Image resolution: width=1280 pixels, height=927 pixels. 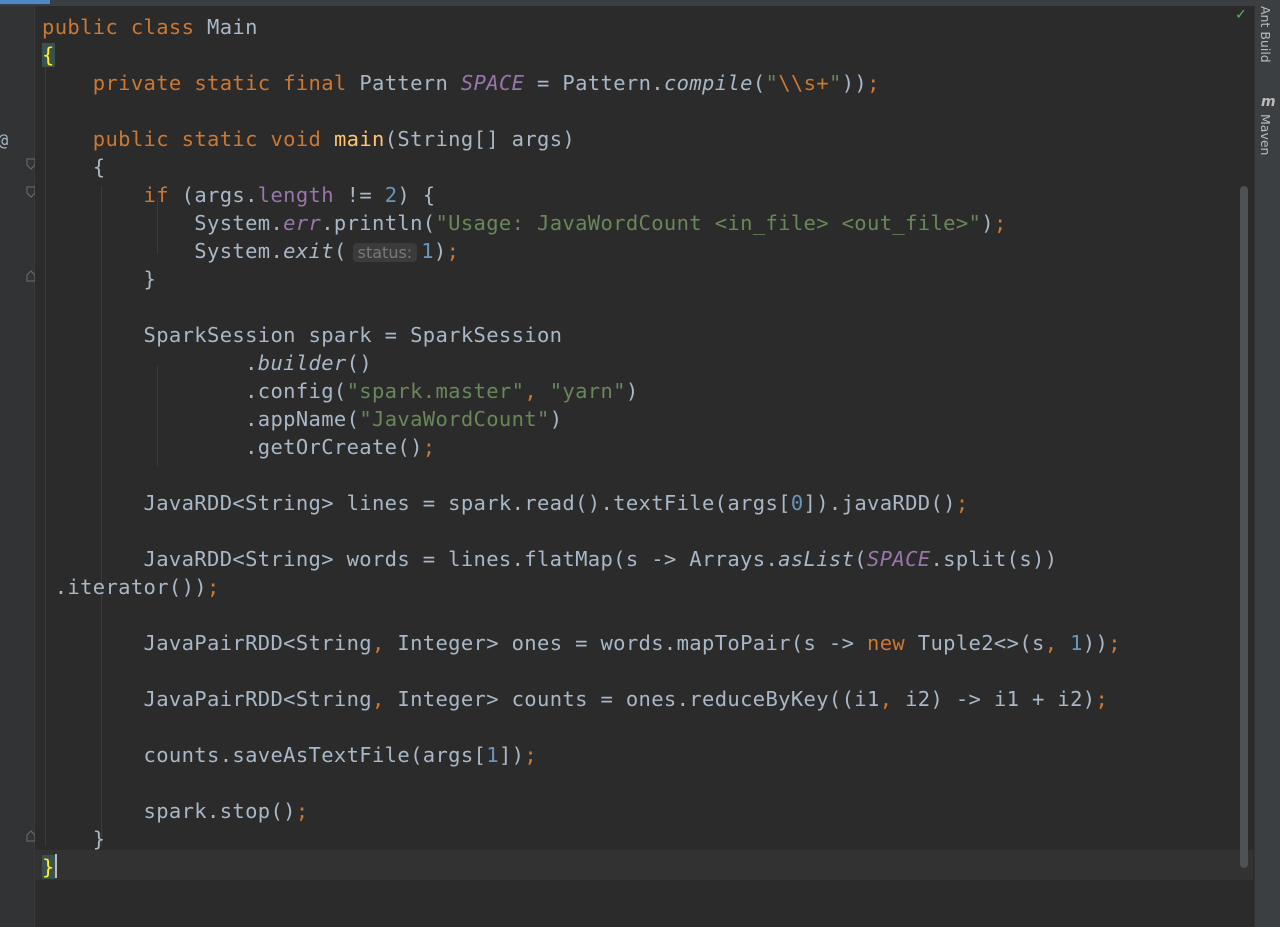 What do you see at coordinates (435, 391) in the screenshot?
I see `code-token: "spark.master"` at bounding box center [435, 391].